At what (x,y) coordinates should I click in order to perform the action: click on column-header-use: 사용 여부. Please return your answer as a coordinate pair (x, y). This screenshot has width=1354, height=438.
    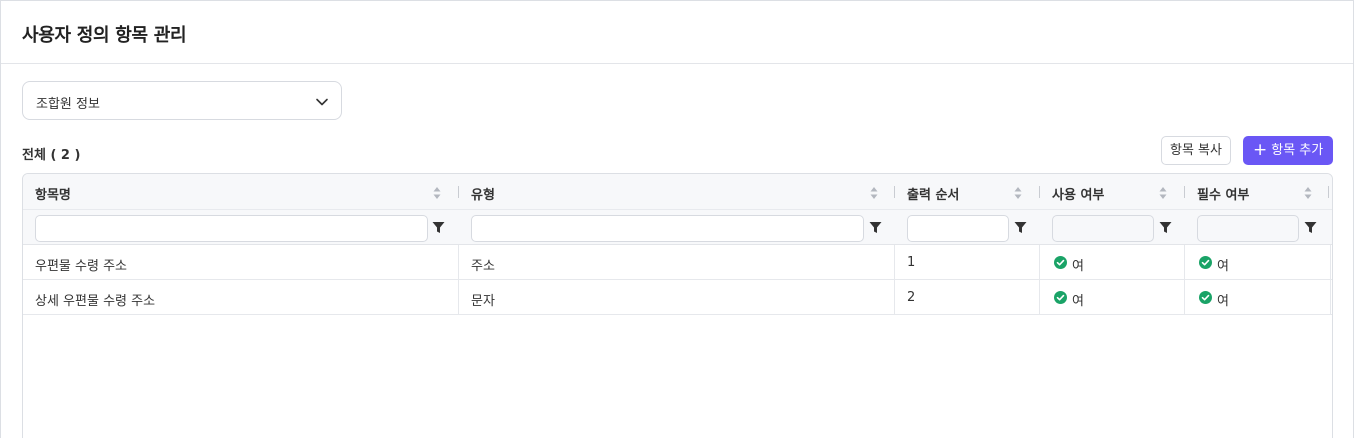
    Looking at the image, I should click on (1112, 192).